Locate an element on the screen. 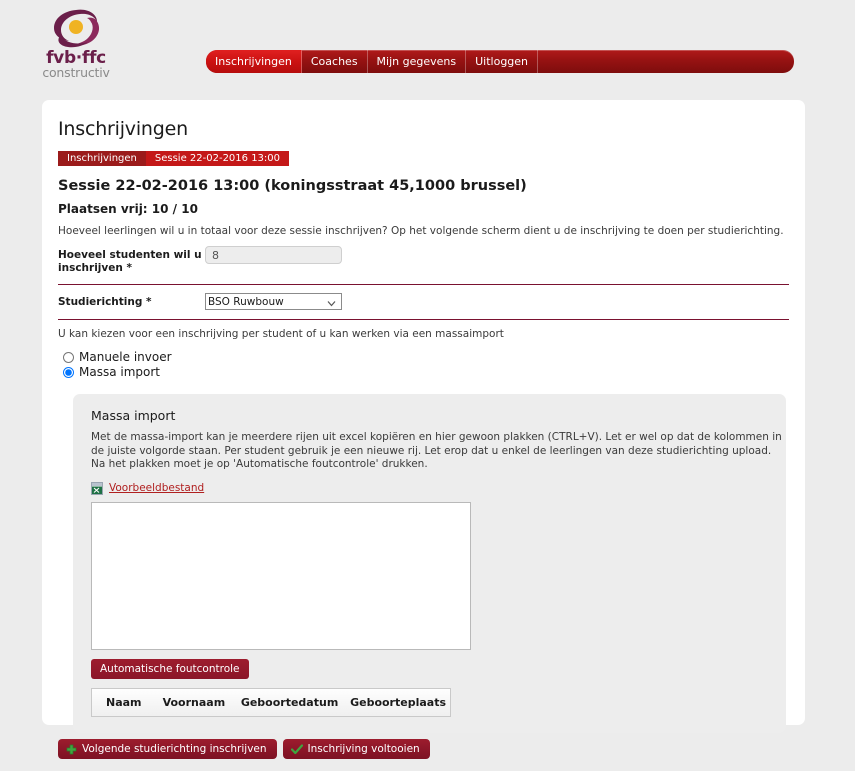 The height and width of the screenshot is (771, 855). complete-registration-button: Inschrijving voltooien is located at coordinates (356, 749).